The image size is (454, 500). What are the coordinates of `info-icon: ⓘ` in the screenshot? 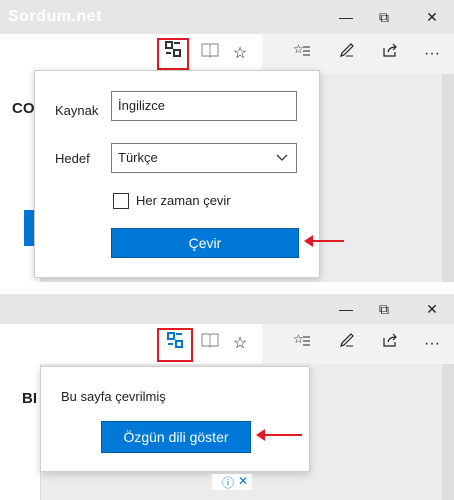 It's located at (228, 482).